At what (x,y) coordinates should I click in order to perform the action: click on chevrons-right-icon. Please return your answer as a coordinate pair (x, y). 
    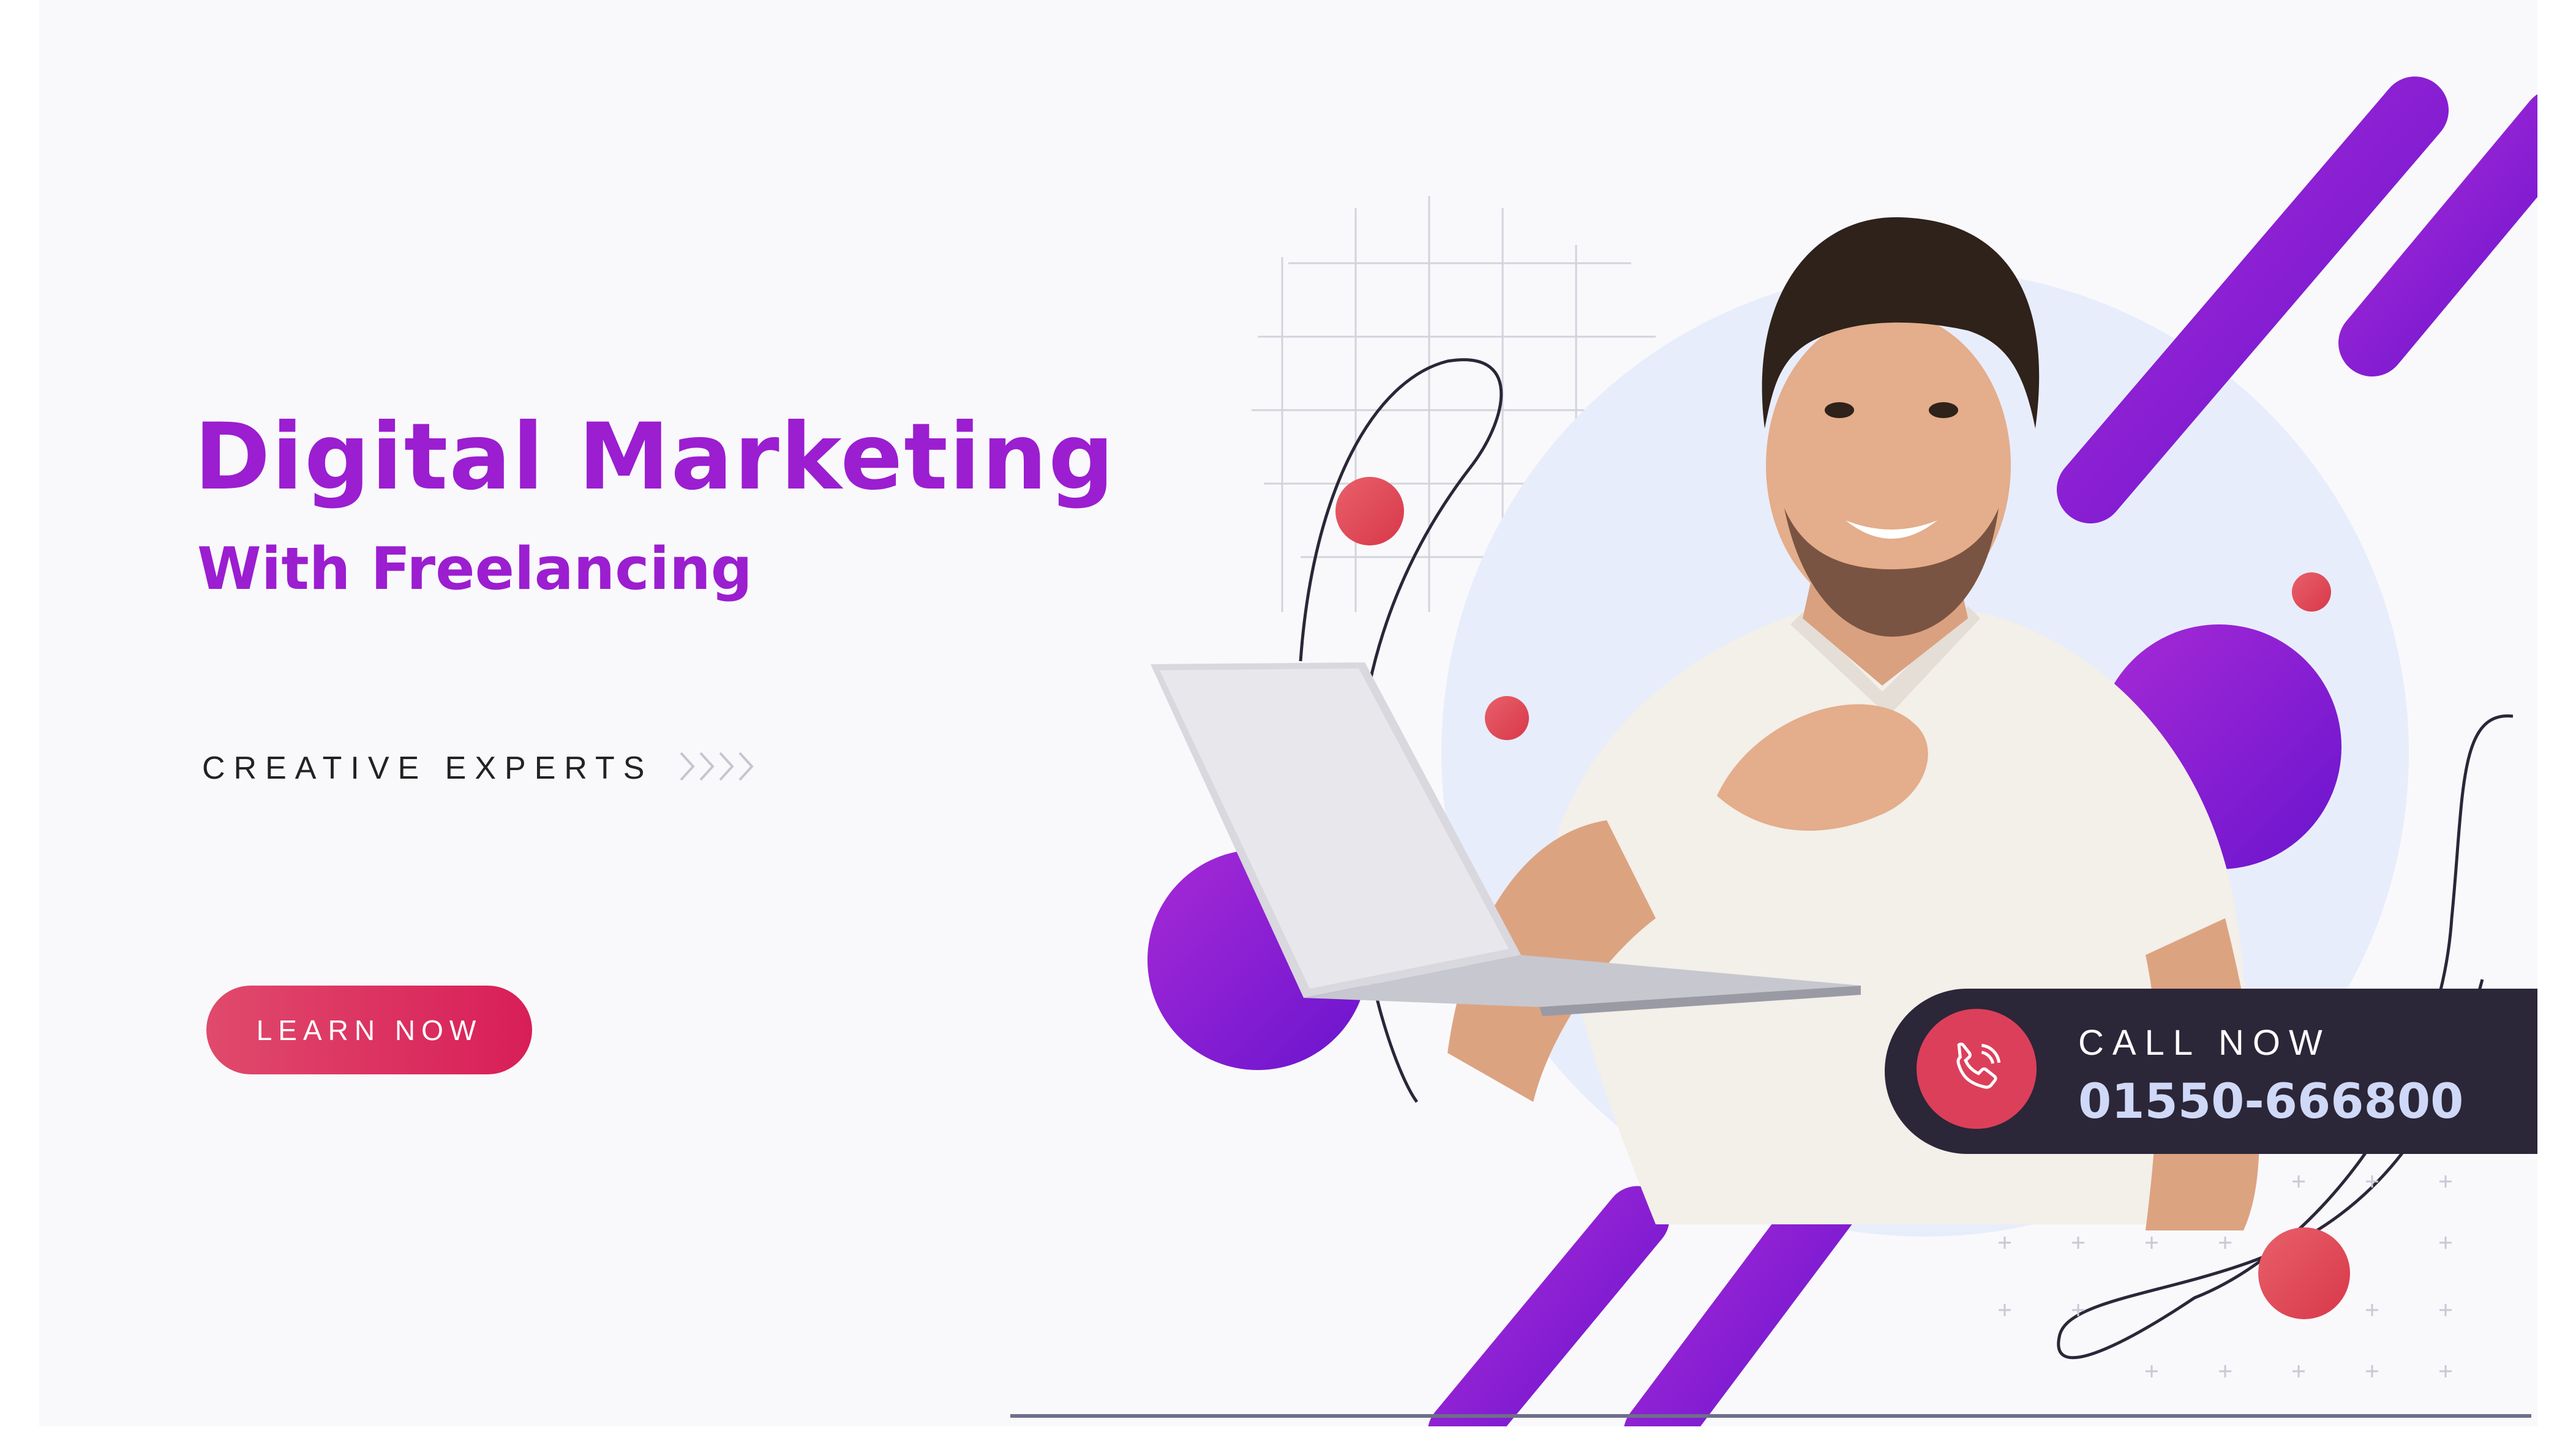
    Looking at the image, I should click on (720, 768).